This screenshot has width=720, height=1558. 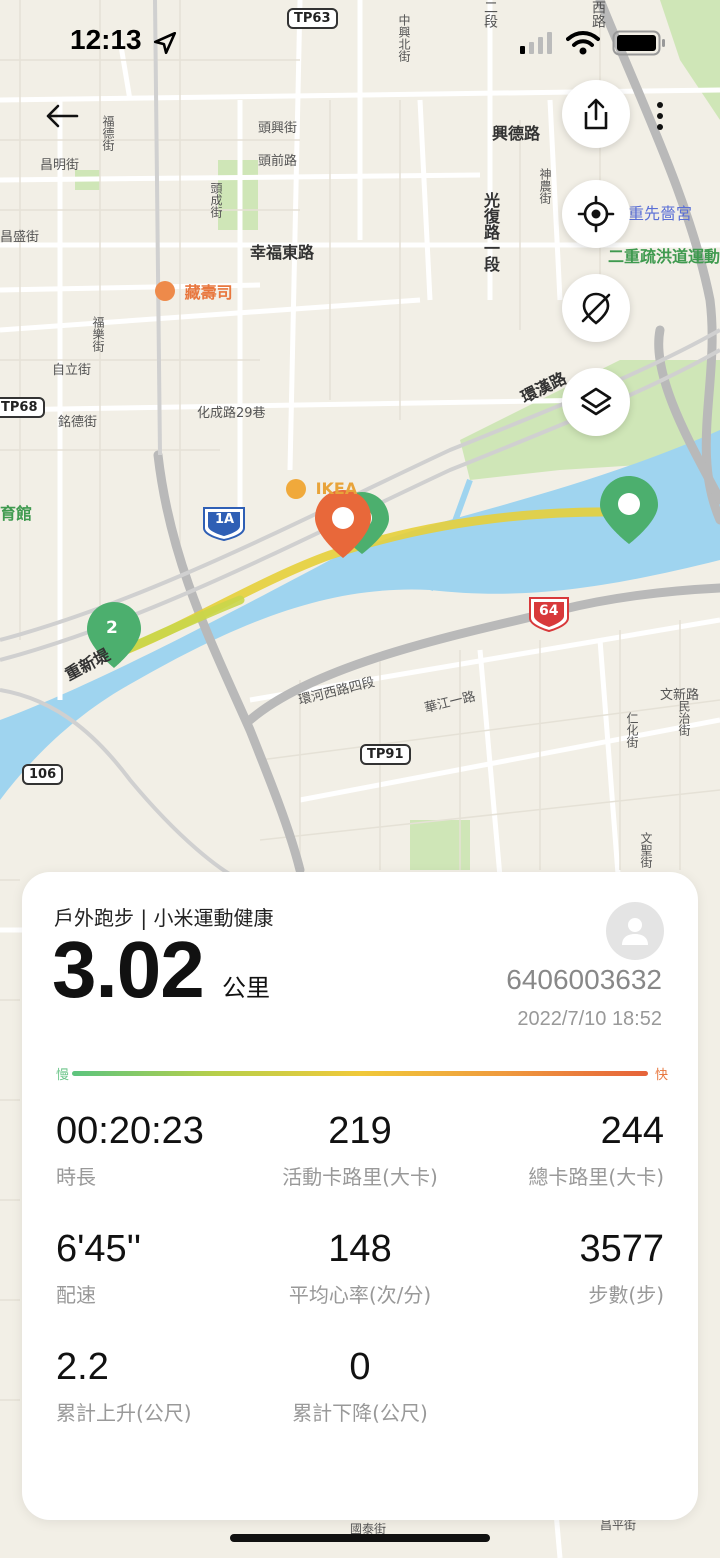 What do you see at coordinates (545, 186) in the screenshot?
I see `map-label-street: 神農街` at bounding box center [545, 186].